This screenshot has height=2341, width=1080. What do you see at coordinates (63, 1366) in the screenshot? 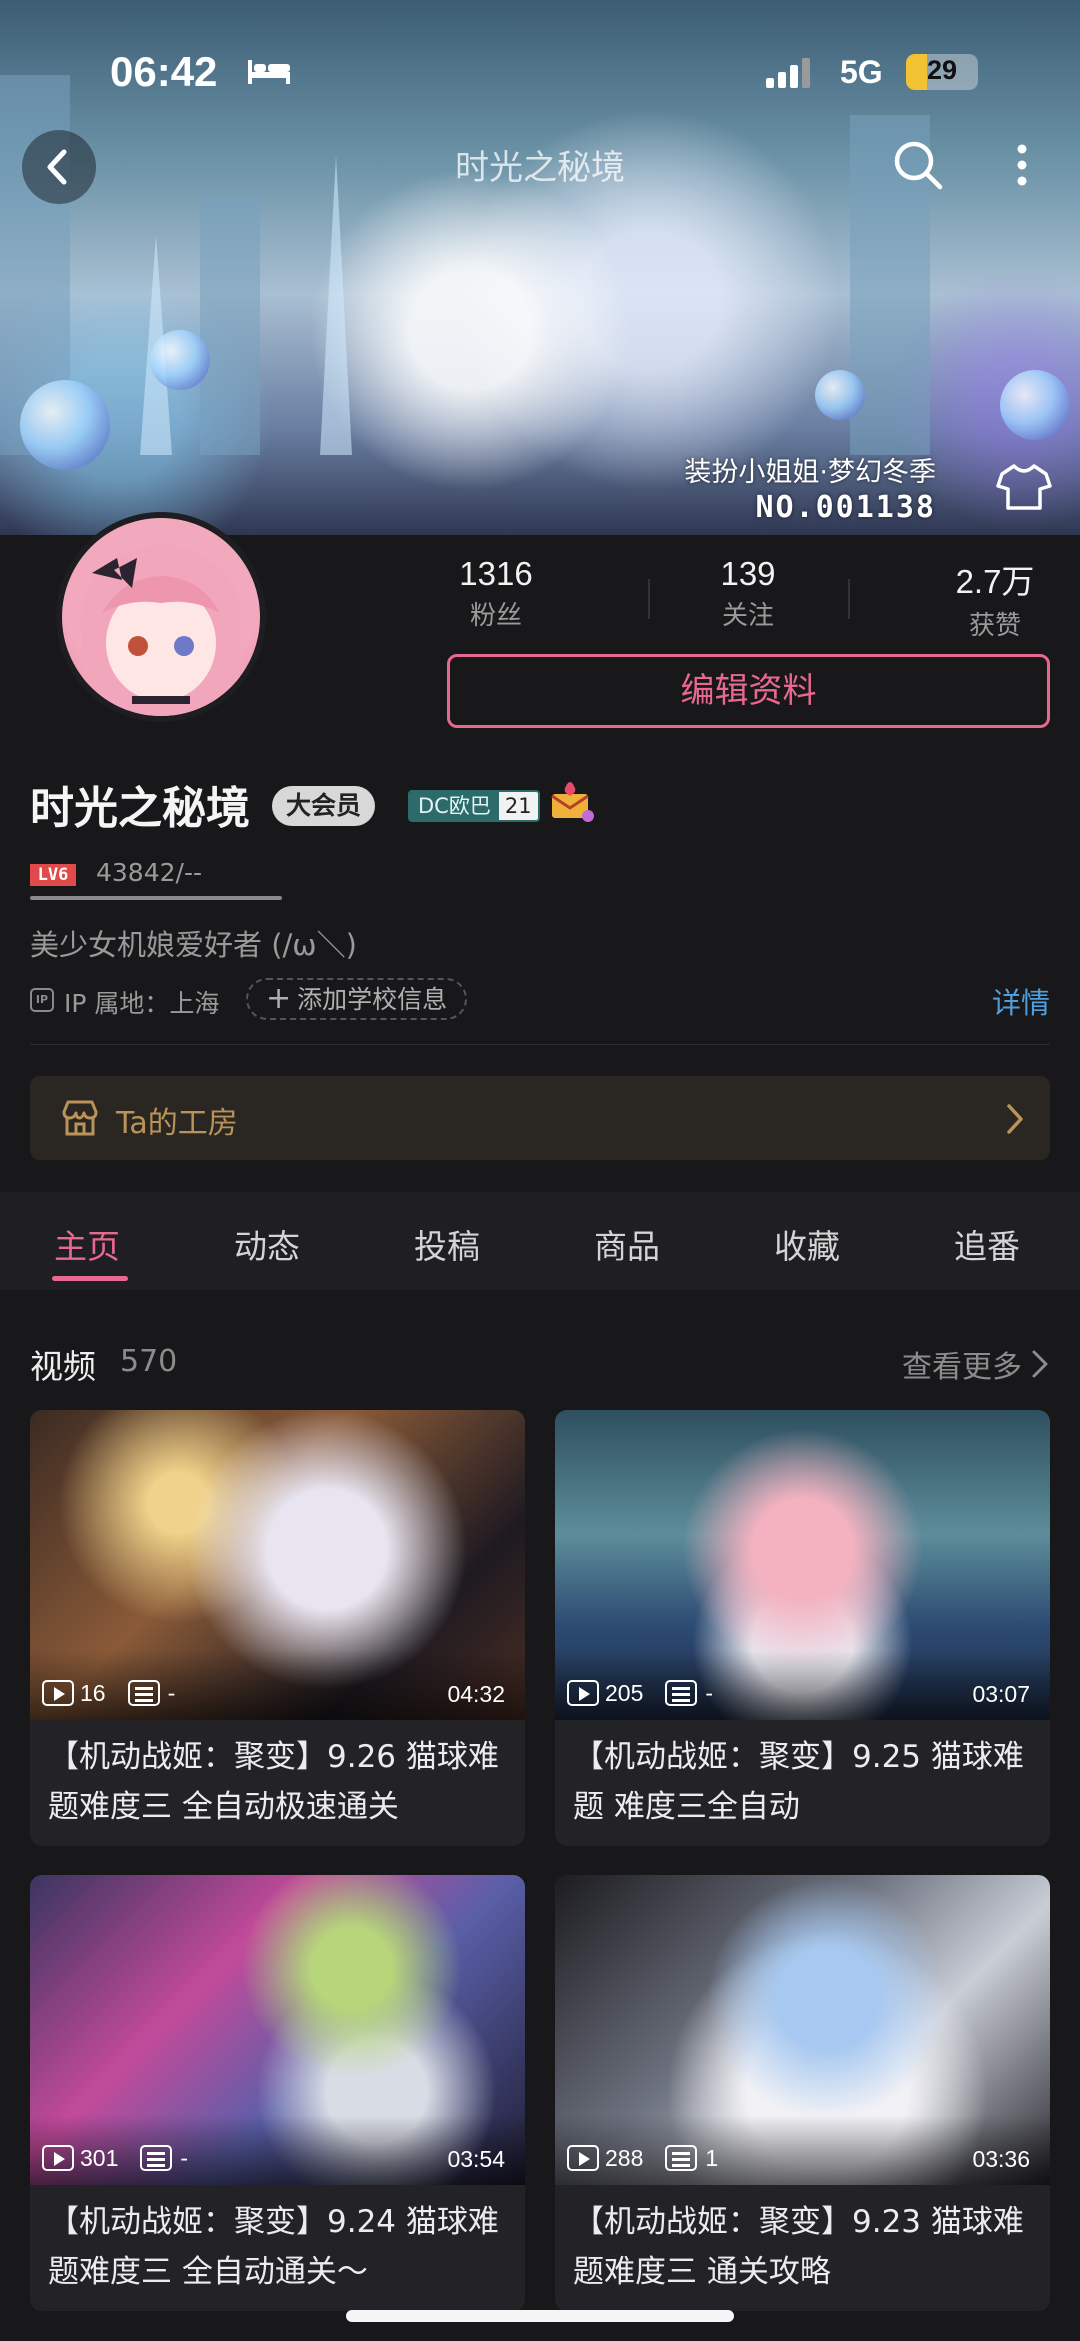
I see `videos-section-title: 视频` at bounding box center [63, 1366].